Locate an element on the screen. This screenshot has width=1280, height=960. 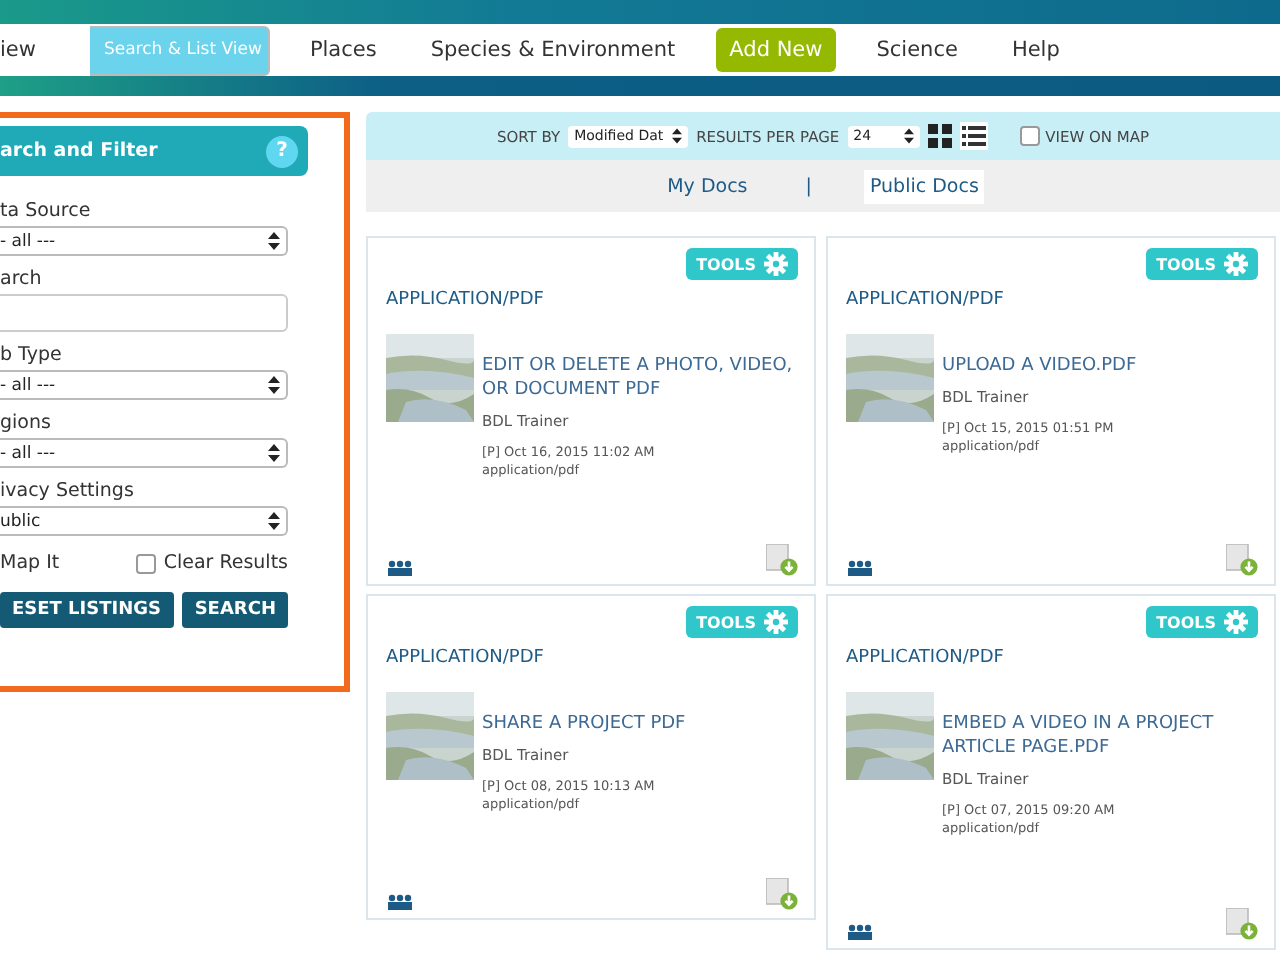
checkbox-label: Map It is located at coordinates (30, 563).